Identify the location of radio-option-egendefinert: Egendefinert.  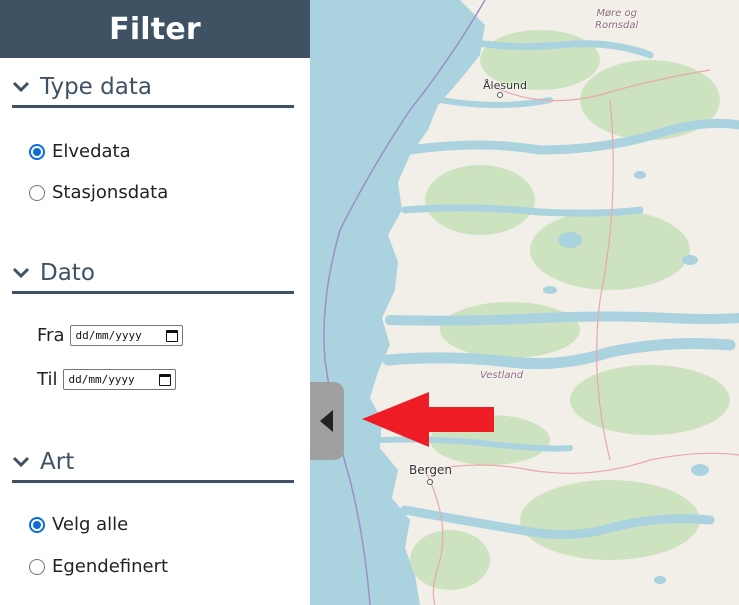
(98, 566).